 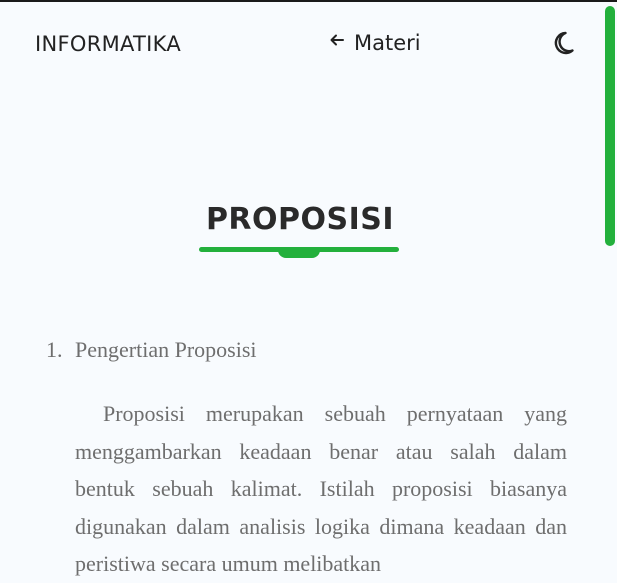 What do you see at coordinates (337, 40) in the screenshot?
I see `arrow-left-icon` at bounding box center [337, 40].